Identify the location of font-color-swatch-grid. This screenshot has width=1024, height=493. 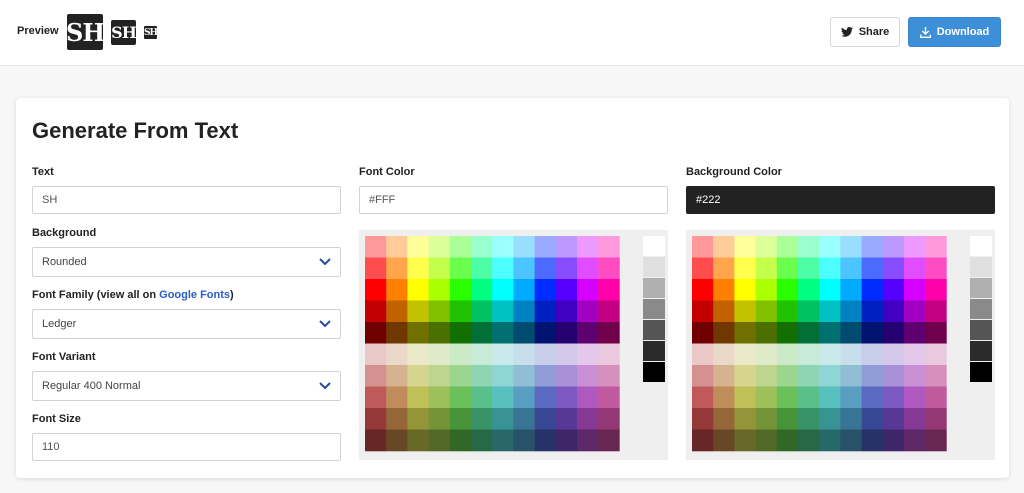
(494, 345).